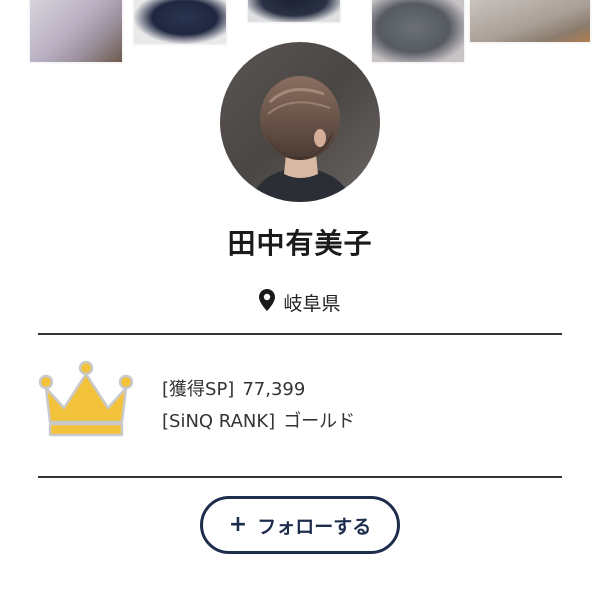 This screenshot has height=600, width=600. Describe the element at coordinates (219, 421) in the screenshot. I see `rank-label: [SiNQ RANK]` at that location.